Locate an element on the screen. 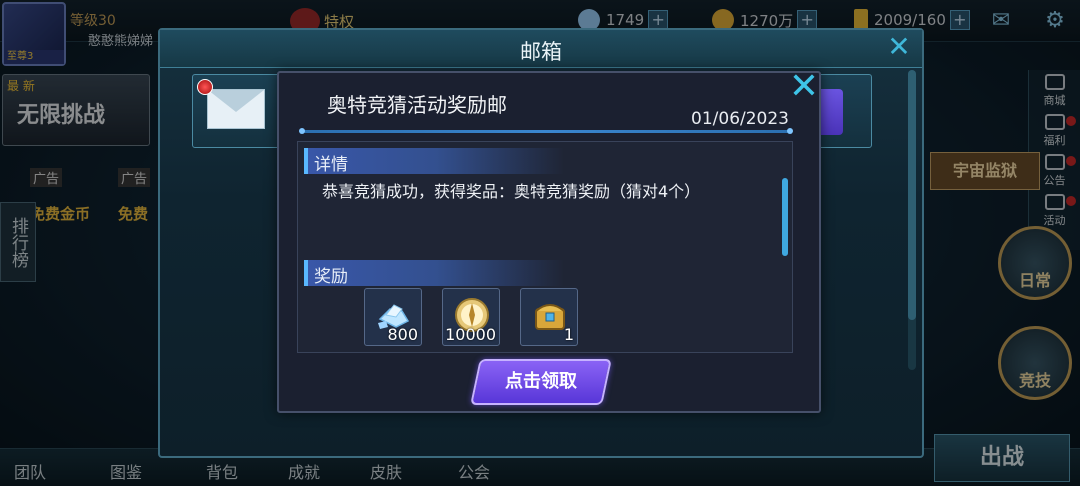 Image resolution: width=1080 pixels, height=486 pixels. mailbox-title: 邮箱 is located at coordinates (541, 52).